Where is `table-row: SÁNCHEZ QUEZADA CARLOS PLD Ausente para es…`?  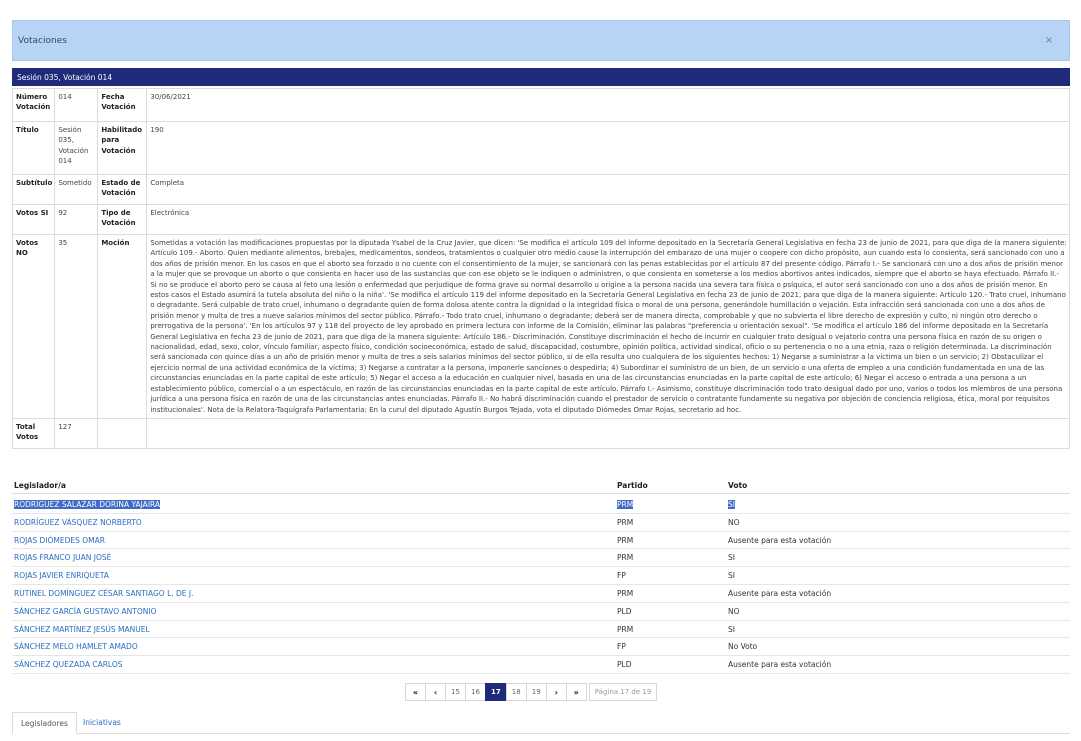
table-row: SÁNCHEZ QUEZADA CARLOS PLD Ausente para es… is located at coordinates (541, 665).